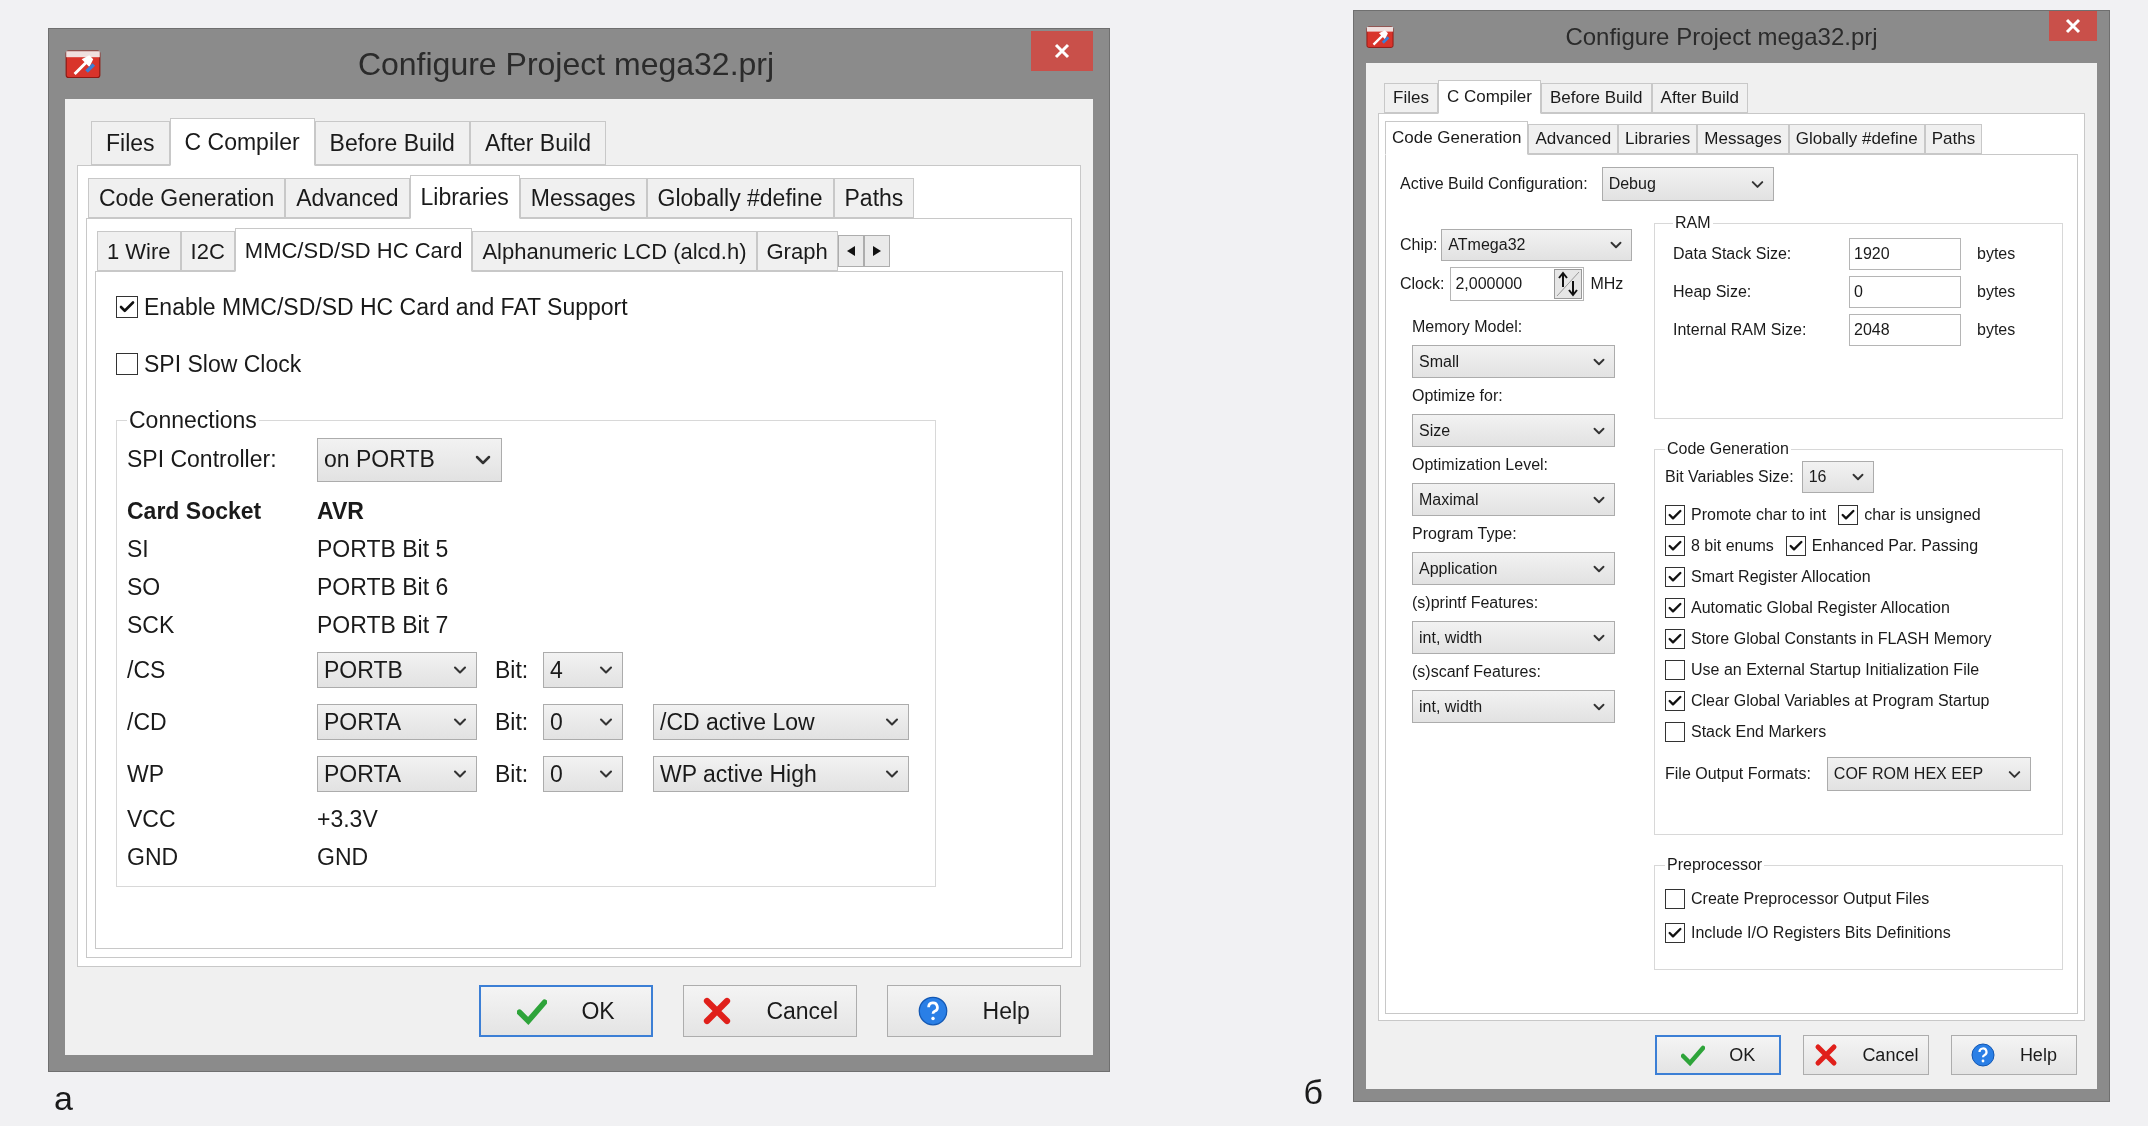 The image size is (2148, 1126). I want to click on dropdown: COF ROM HEX EEP, so click(1928, 774).